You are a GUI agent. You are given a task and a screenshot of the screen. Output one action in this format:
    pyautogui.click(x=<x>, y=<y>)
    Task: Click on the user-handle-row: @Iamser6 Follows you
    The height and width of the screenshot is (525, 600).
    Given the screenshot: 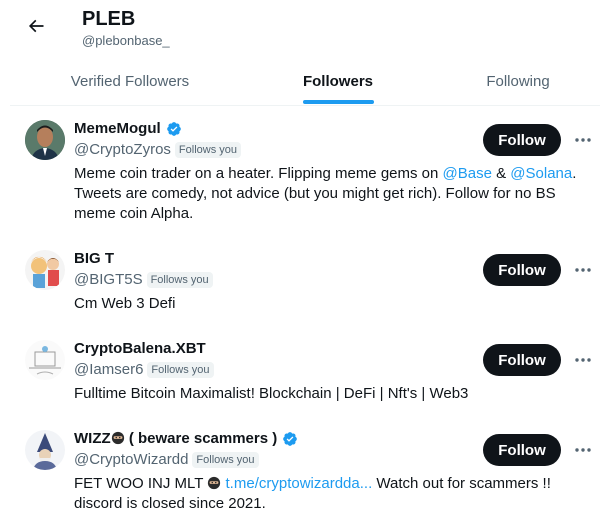 What is the action you would take?
    pyautogui.click(x=144, y=369)
    